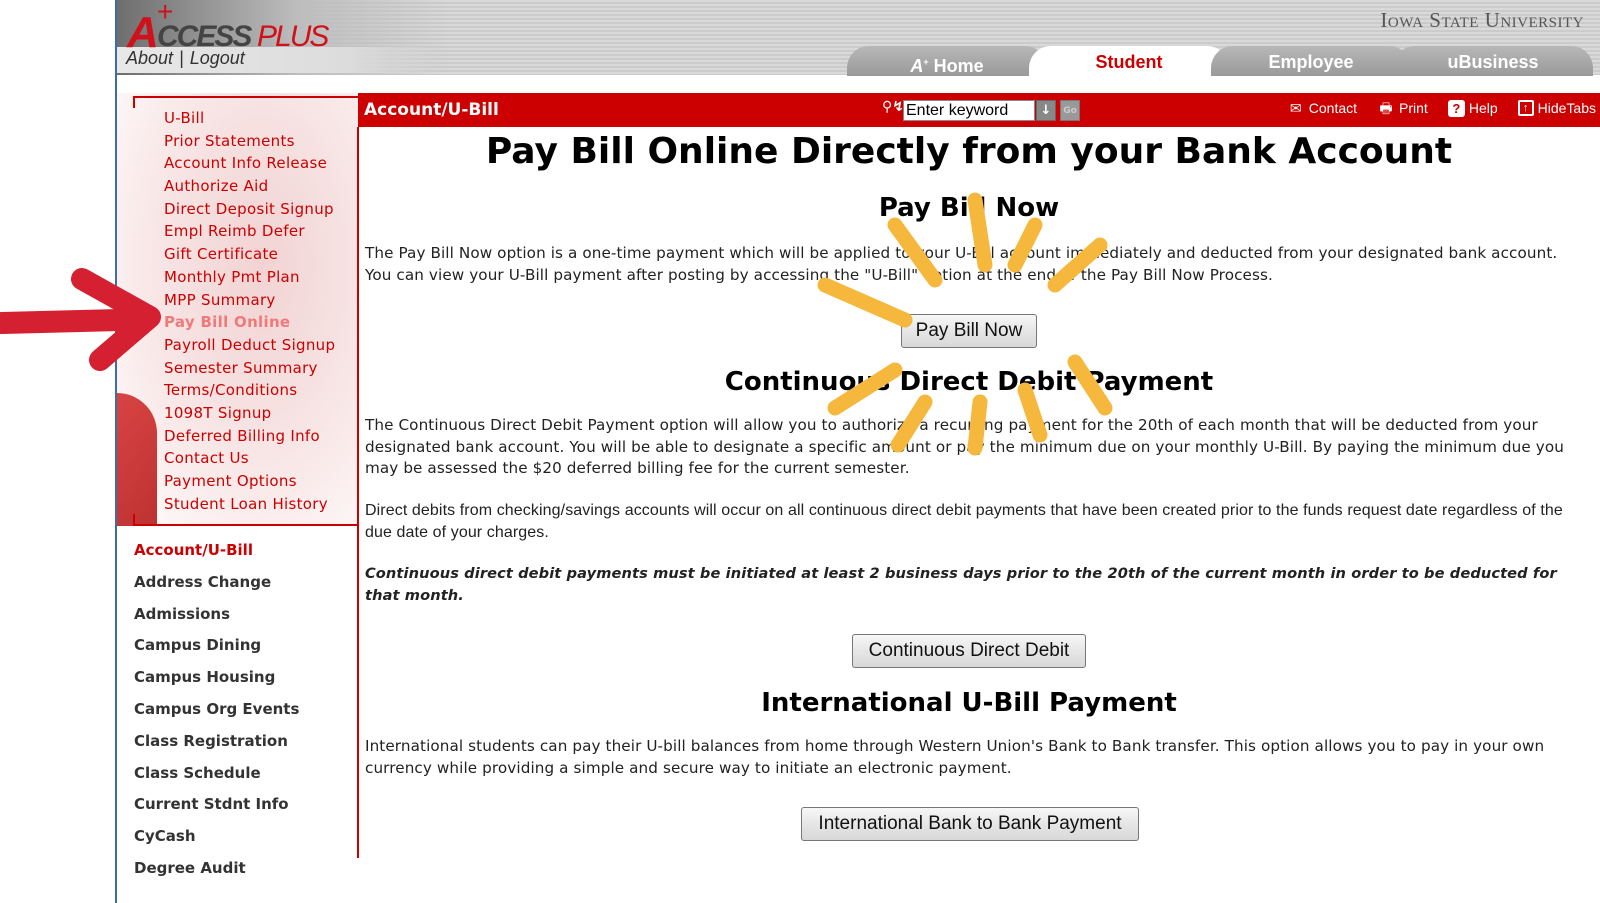  What do you see at coordinates (969, 382) in the screenshot?
I see `continuous-direct-debit-heading: Continuous Direct Debit Payment` at bounding box center [969, 382].